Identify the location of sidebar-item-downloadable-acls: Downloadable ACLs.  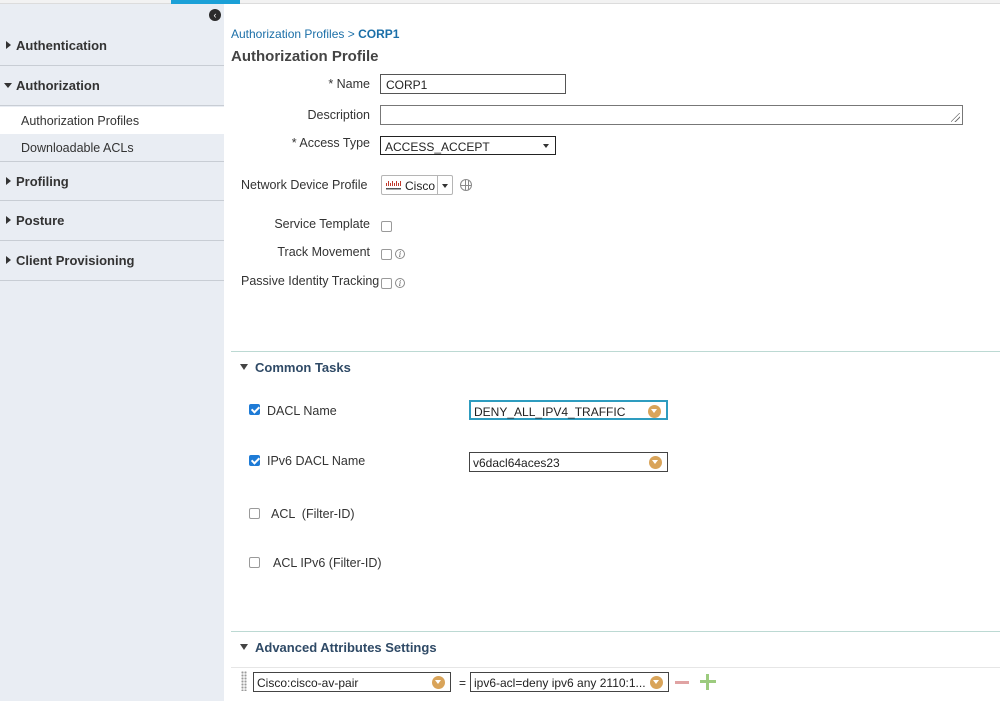
(112, 147).